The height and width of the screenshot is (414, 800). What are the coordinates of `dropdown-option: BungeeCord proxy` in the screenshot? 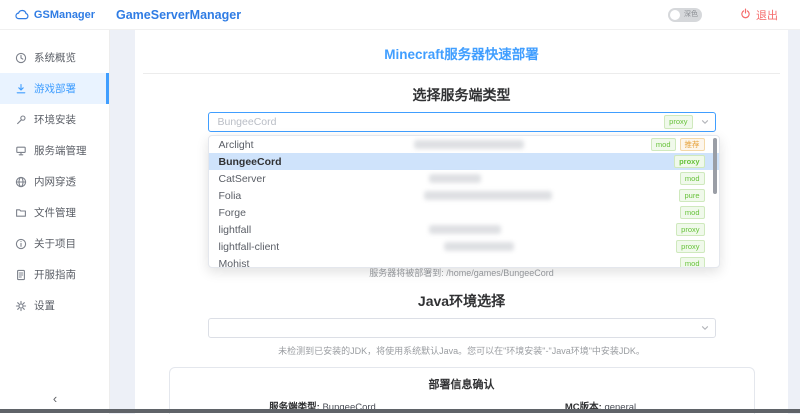 It's located at (463, 161).